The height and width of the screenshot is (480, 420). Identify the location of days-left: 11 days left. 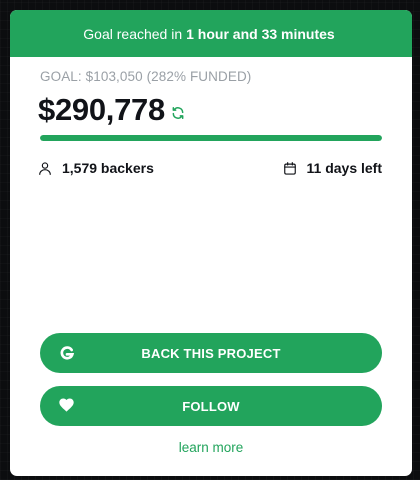
(344, 168).